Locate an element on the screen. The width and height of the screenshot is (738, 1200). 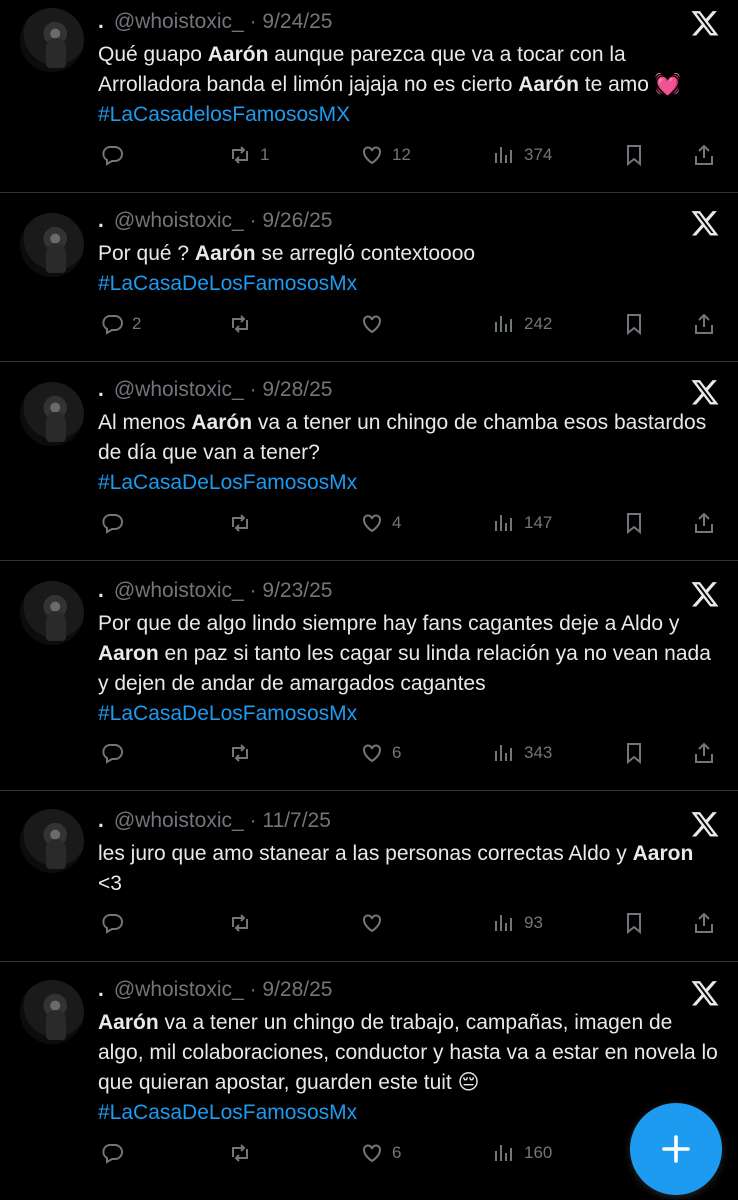
views-count: 343 is located at coordinates (538, 752).